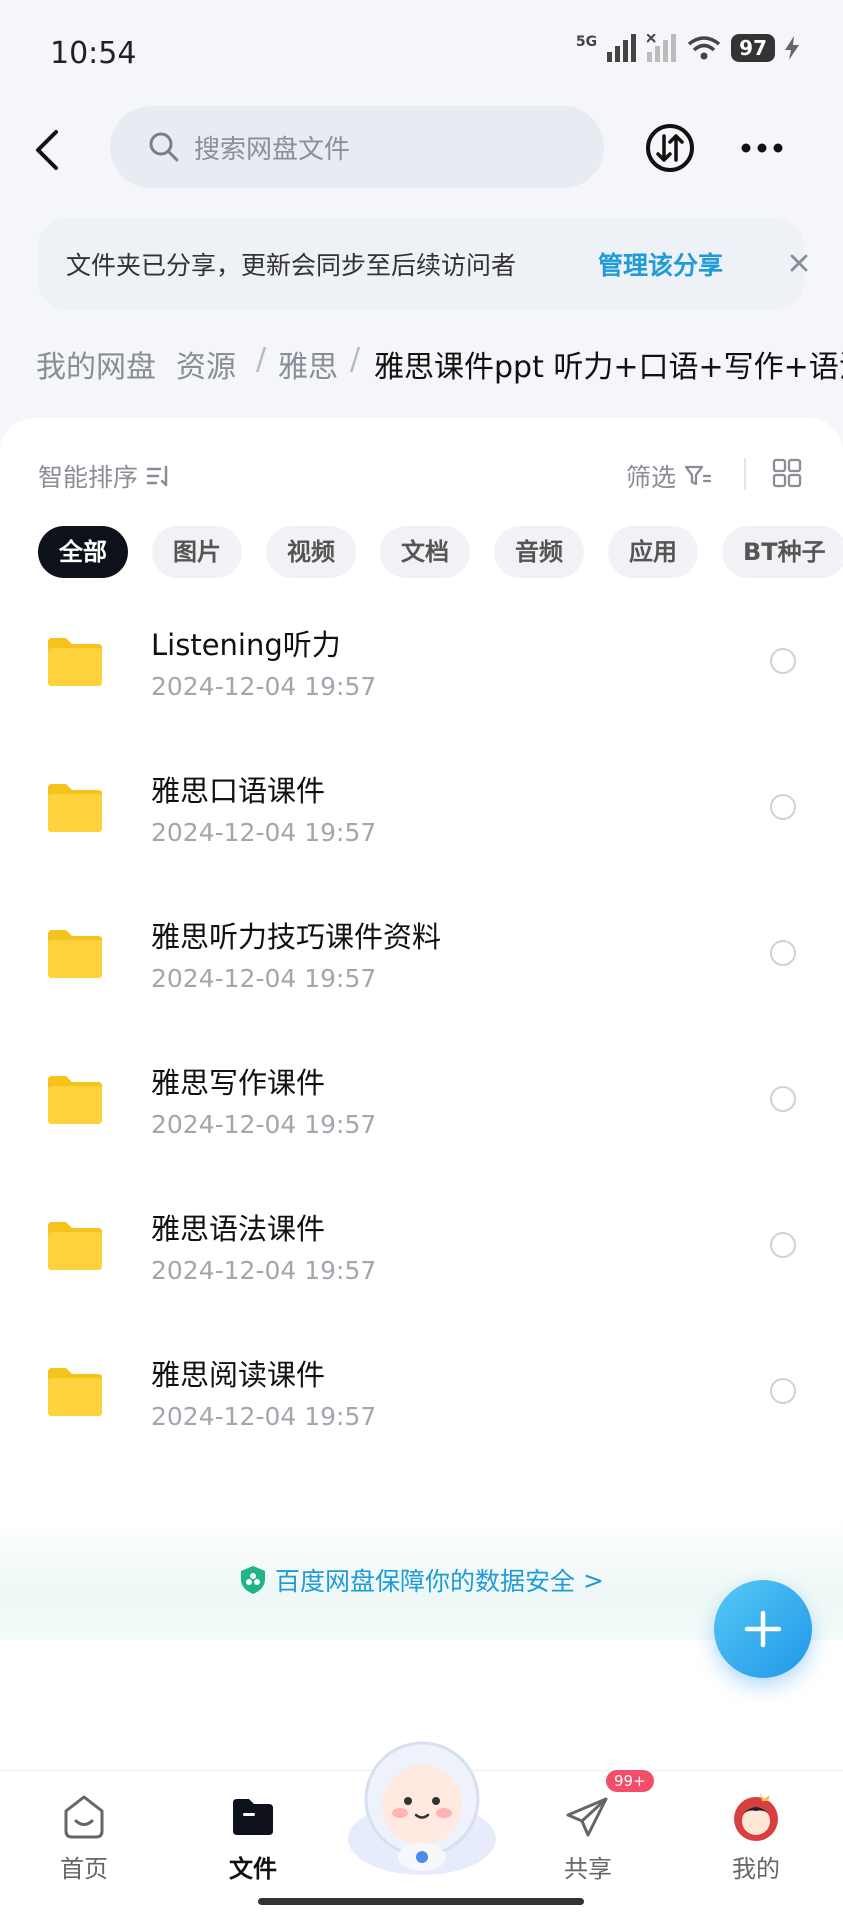 The height and width of the screenshot is (1920, 843). Describe the element at coordinates (246, 645) in the screenshot. I see `file-name: Listening听力` at that location.